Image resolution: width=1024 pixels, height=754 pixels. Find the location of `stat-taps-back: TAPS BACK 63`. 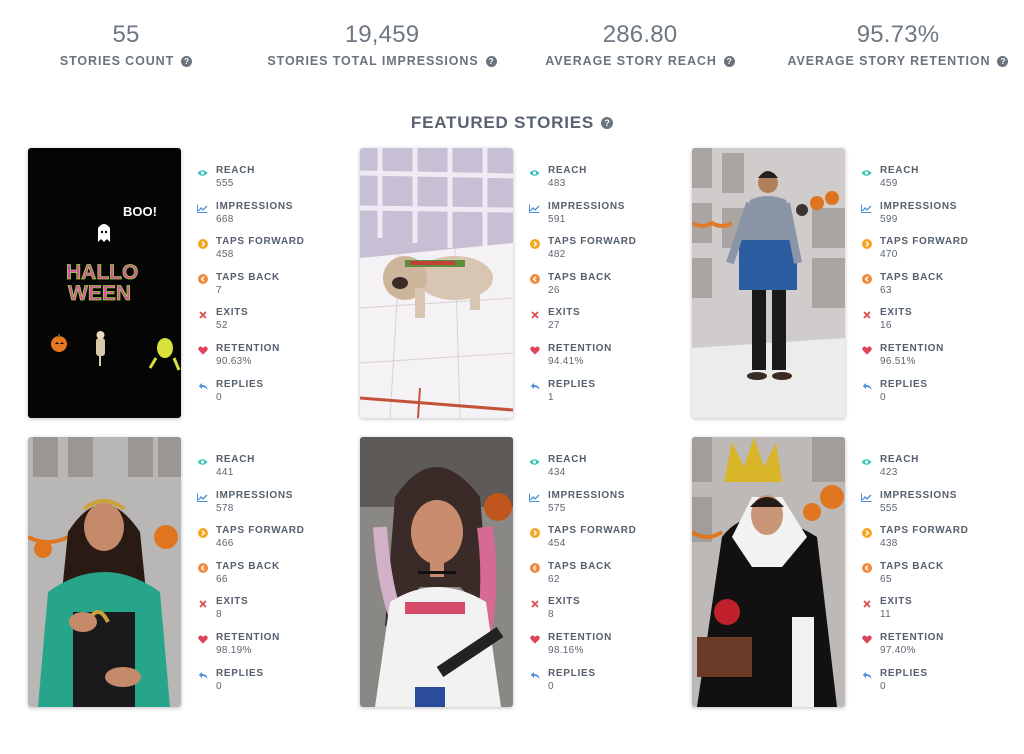

stat-taps-back: TAPS BACK 63 is located at coordinates (927, 289).